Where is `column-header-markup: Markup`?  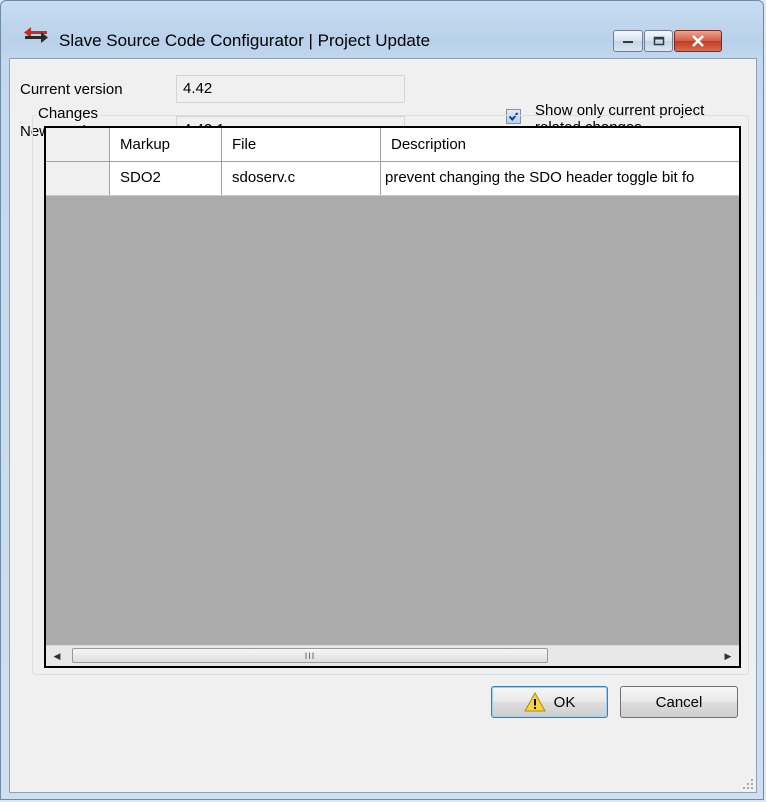 column-header-markup: Markup is located at coordinates (166, 144).